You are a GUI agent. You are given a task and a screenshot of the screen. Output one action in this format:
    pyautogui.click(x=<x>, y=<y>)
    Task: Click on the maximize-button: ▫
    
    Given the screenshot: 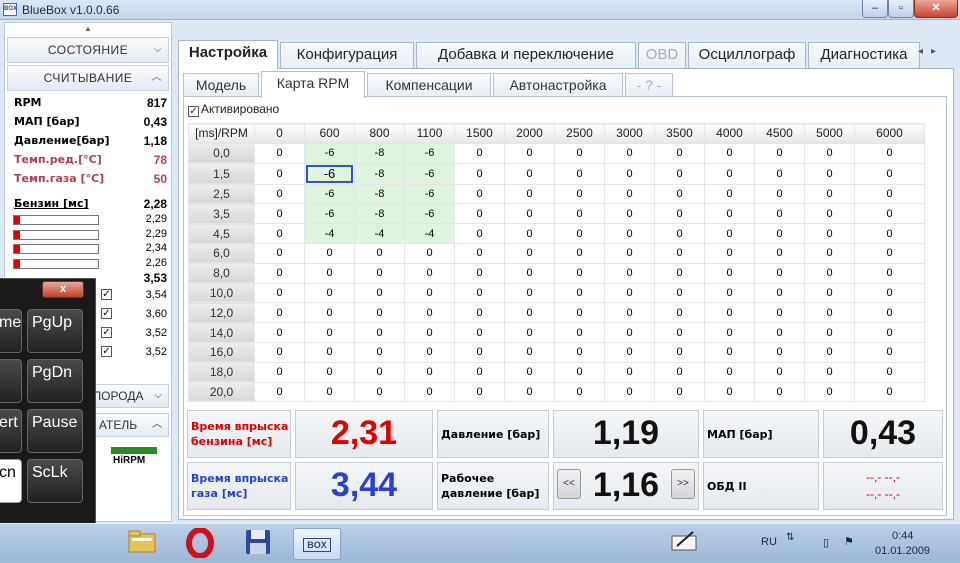 What is the action you would take?
    pyautogui.click(x=901, y=9)
    